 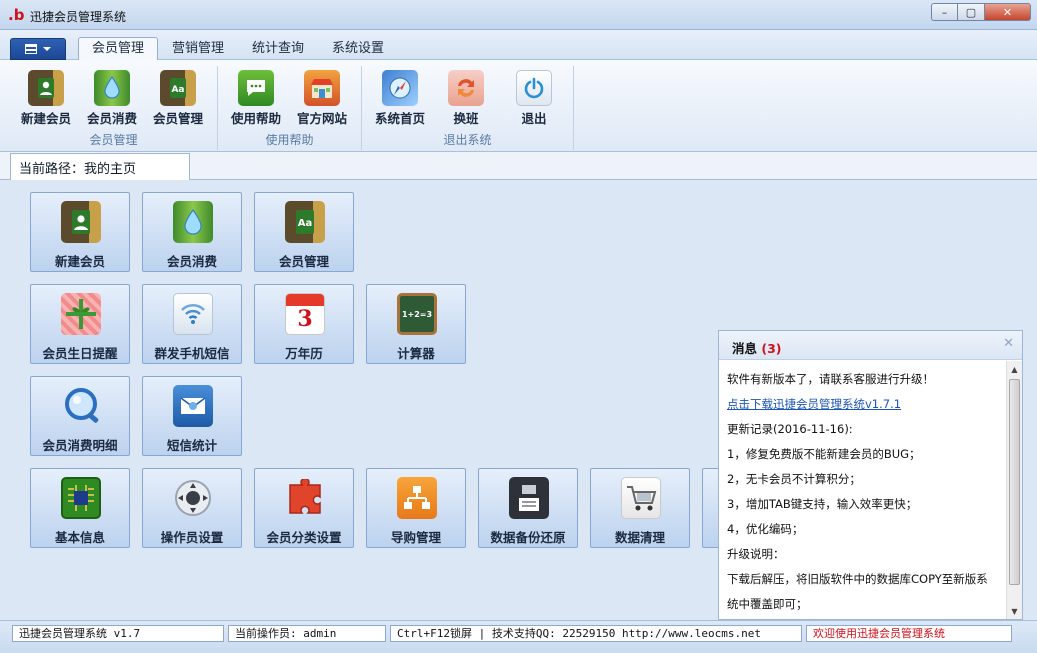 I want to click on magnifier-icon, so click(x=81, y=406).